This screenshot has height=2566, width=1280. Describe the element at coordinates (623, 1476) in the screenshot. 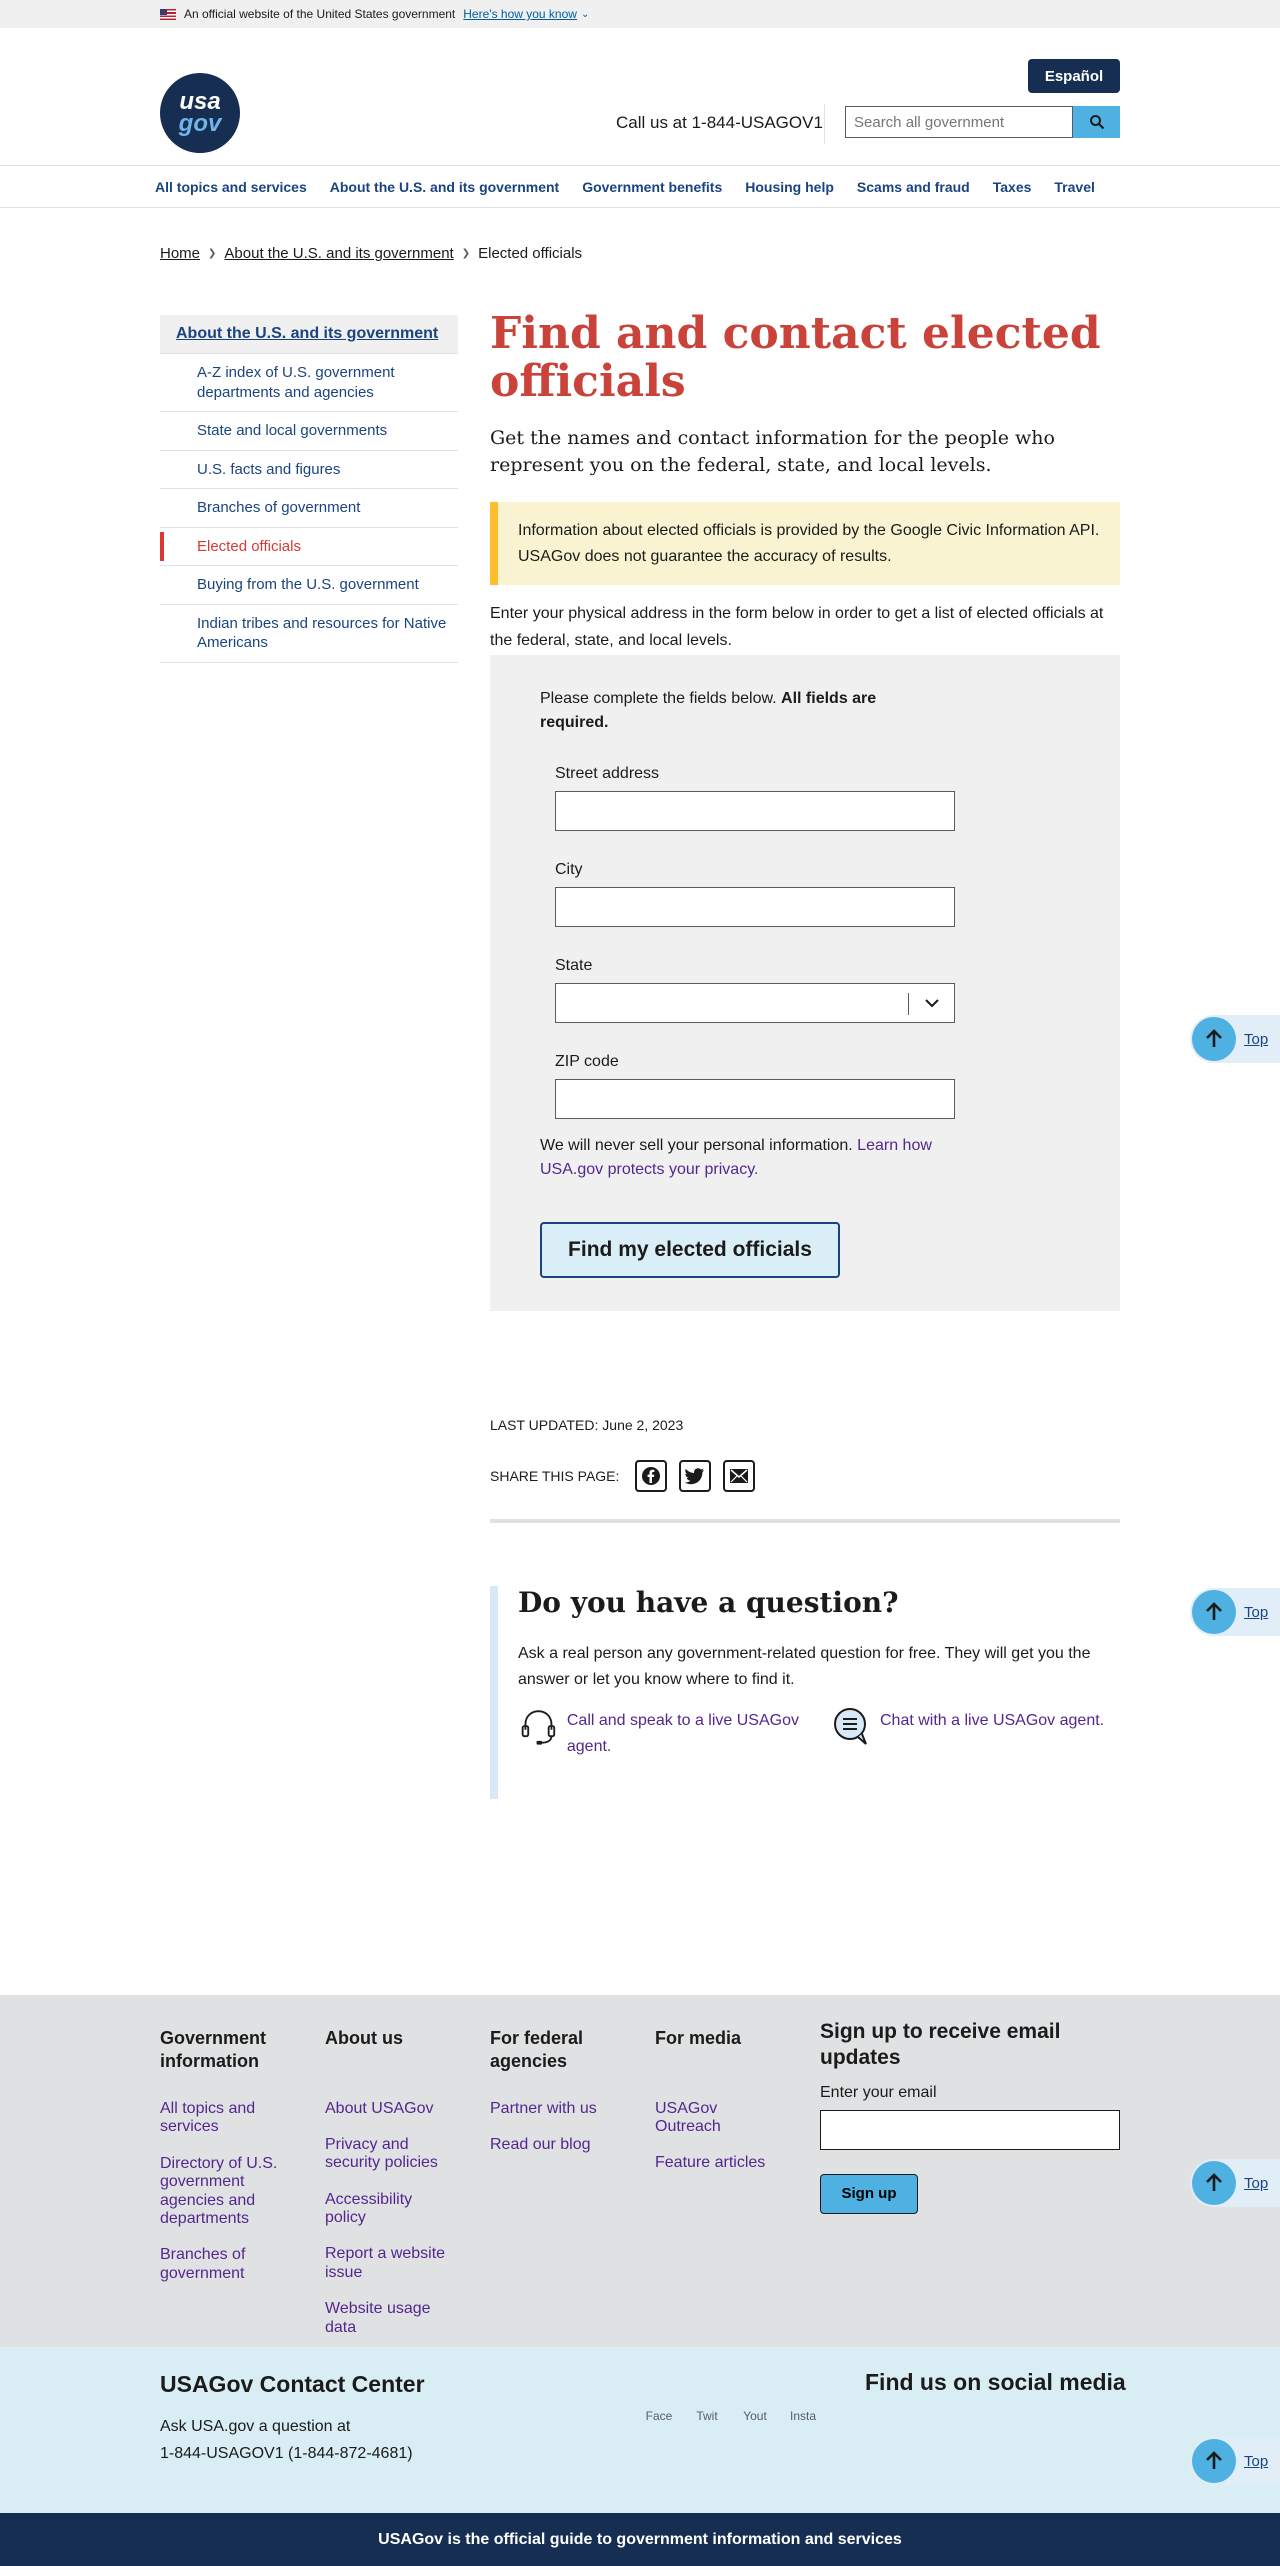

I see `share-bar: SHARE THIS PAGE:` at that location.